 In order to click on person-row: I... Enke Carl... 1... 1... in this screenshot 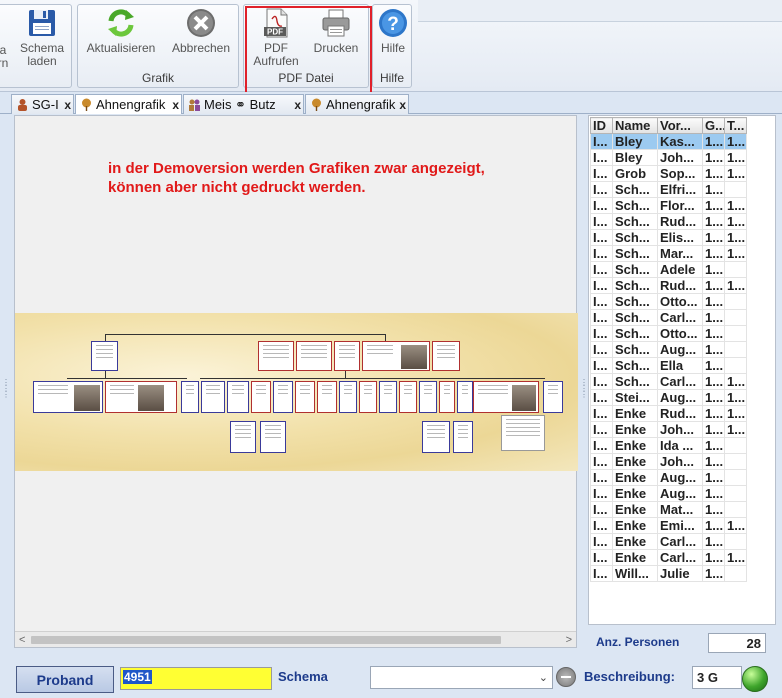, I will do `click(668, 557)`.